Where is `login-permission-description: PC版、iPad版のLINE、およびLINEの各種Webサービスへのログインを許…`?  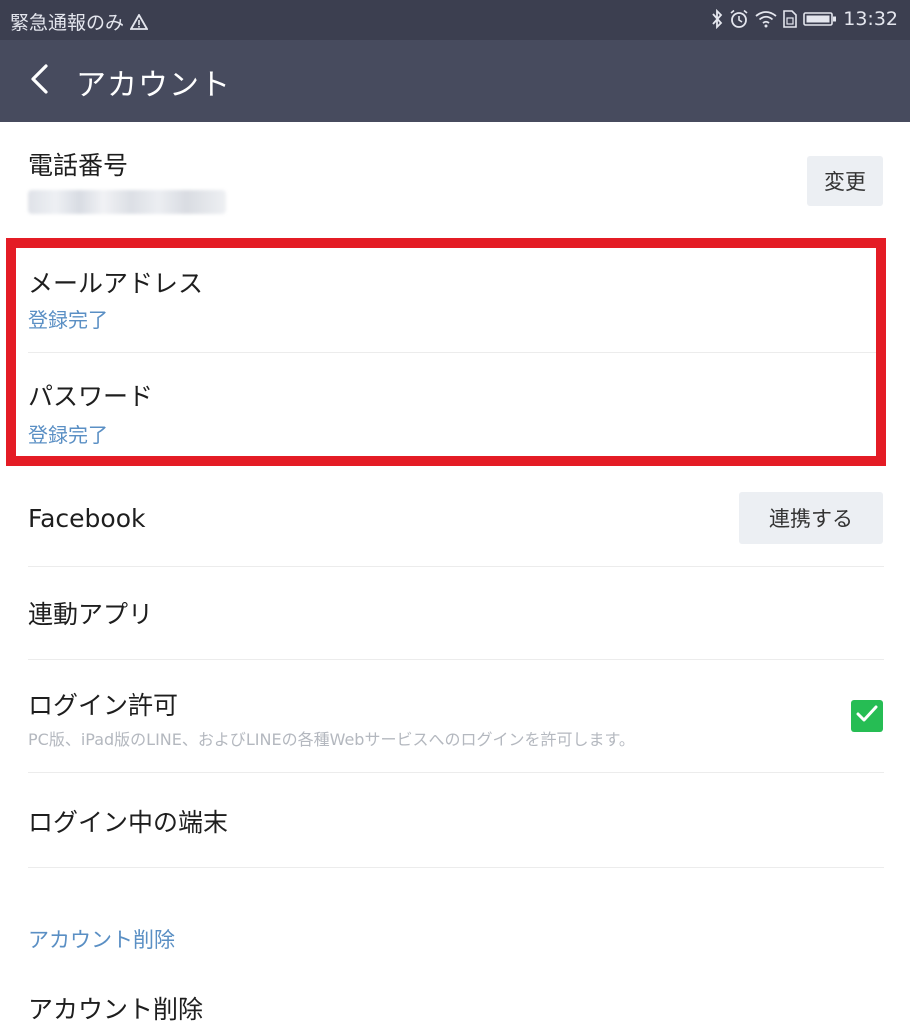
login-permission-description: PC版、iPad版のLINE、およびLINEの各種Webサービスへのログインを許… is located at coordinates (331, 739).